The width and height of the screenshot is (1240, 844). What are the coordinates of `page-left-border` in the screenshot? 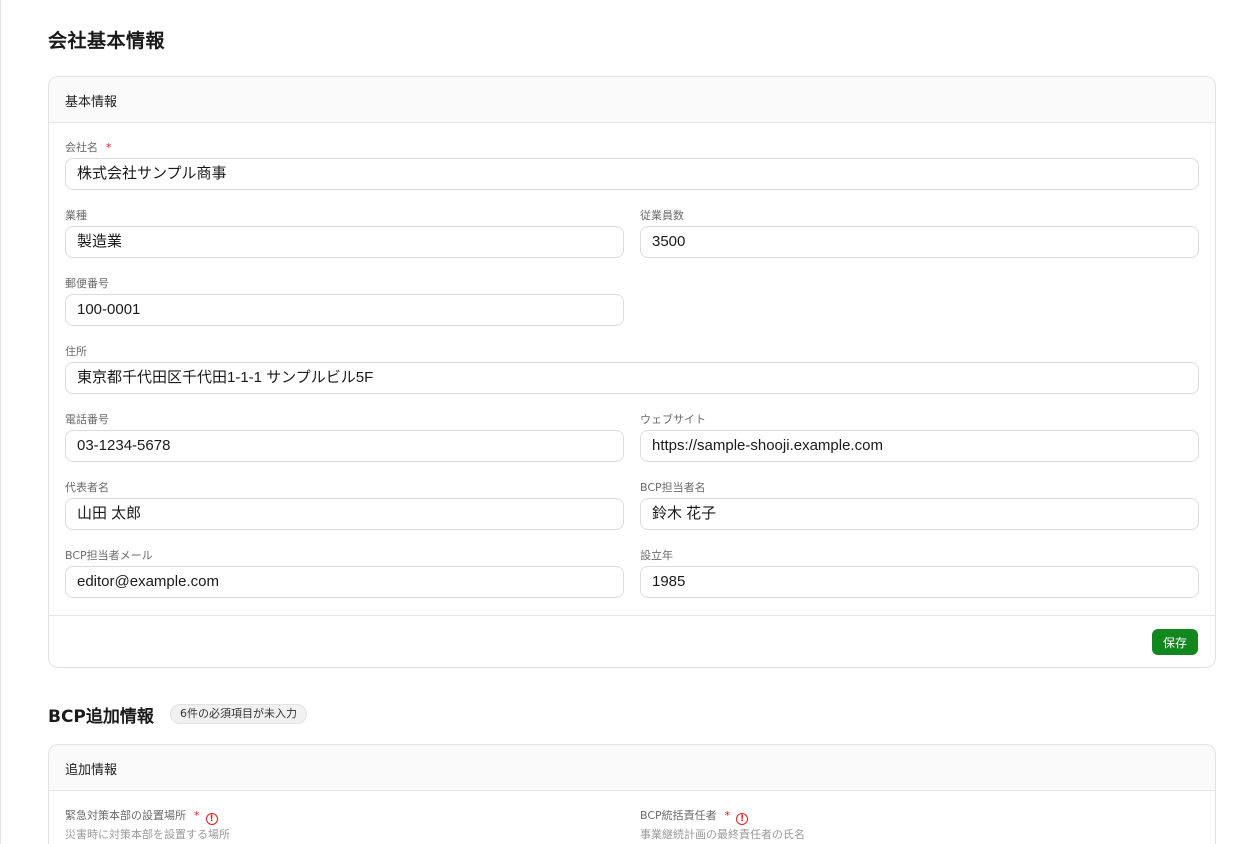 It's located at (0, 422).